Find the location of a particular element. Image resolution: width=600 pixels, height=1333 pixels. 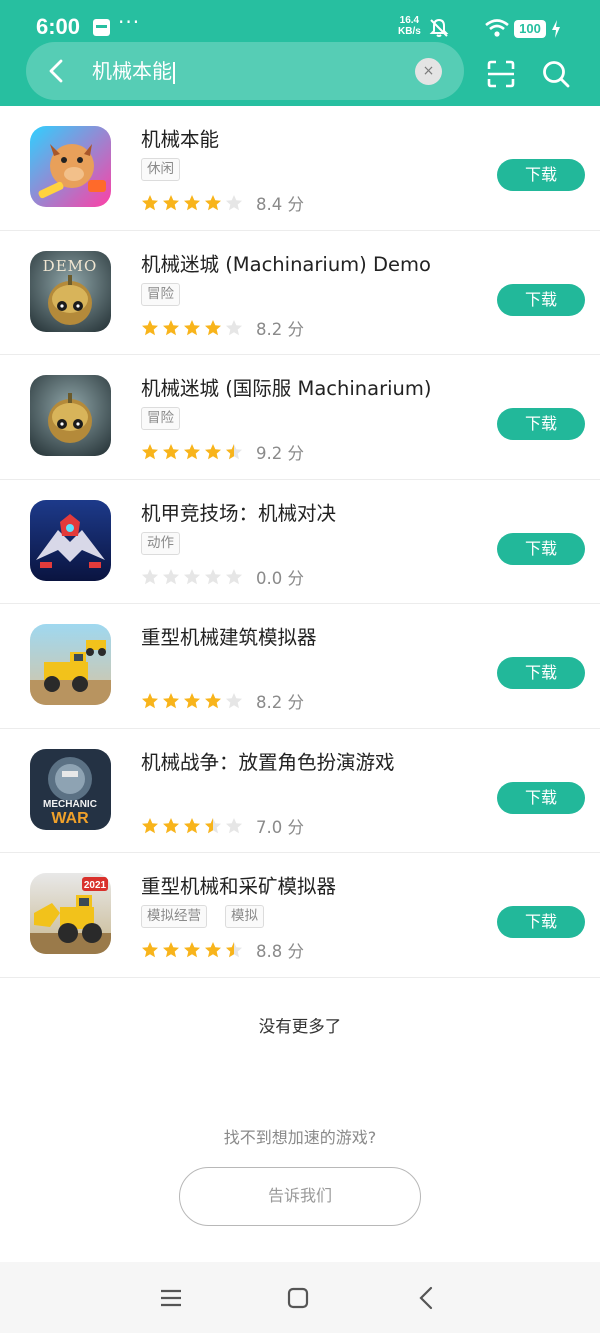

construction-vehicle-game-icon is located at coordinates (70, 664).